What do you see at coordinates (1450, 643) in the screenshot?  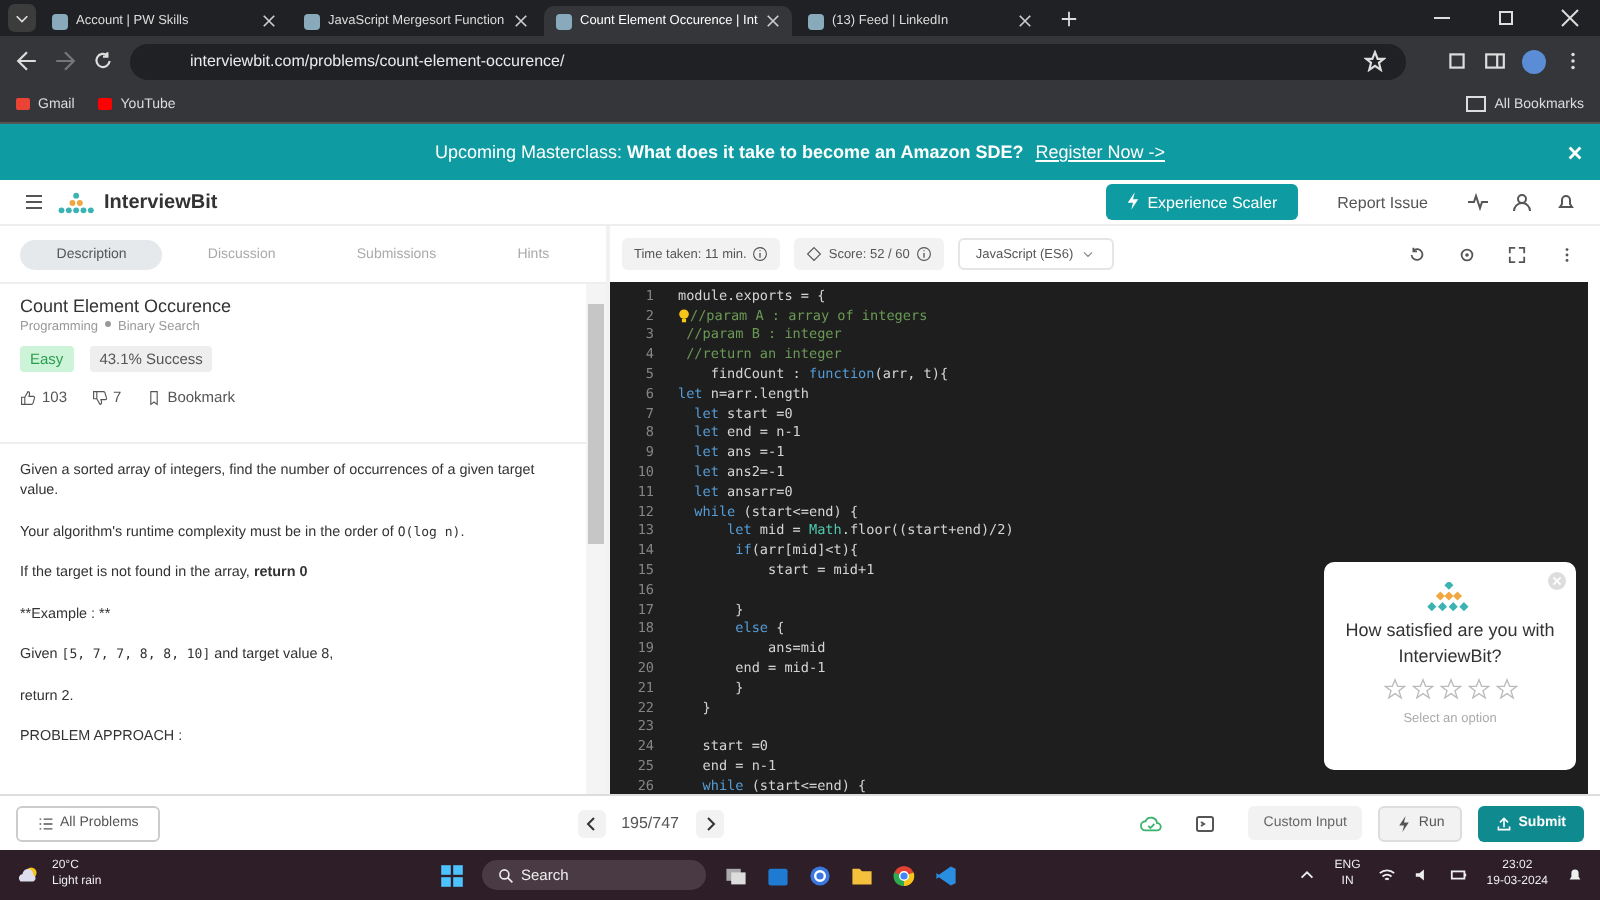 I see `survey-question: How satisfied are you with InterviewBit?` at bounding box center [1450, 643].